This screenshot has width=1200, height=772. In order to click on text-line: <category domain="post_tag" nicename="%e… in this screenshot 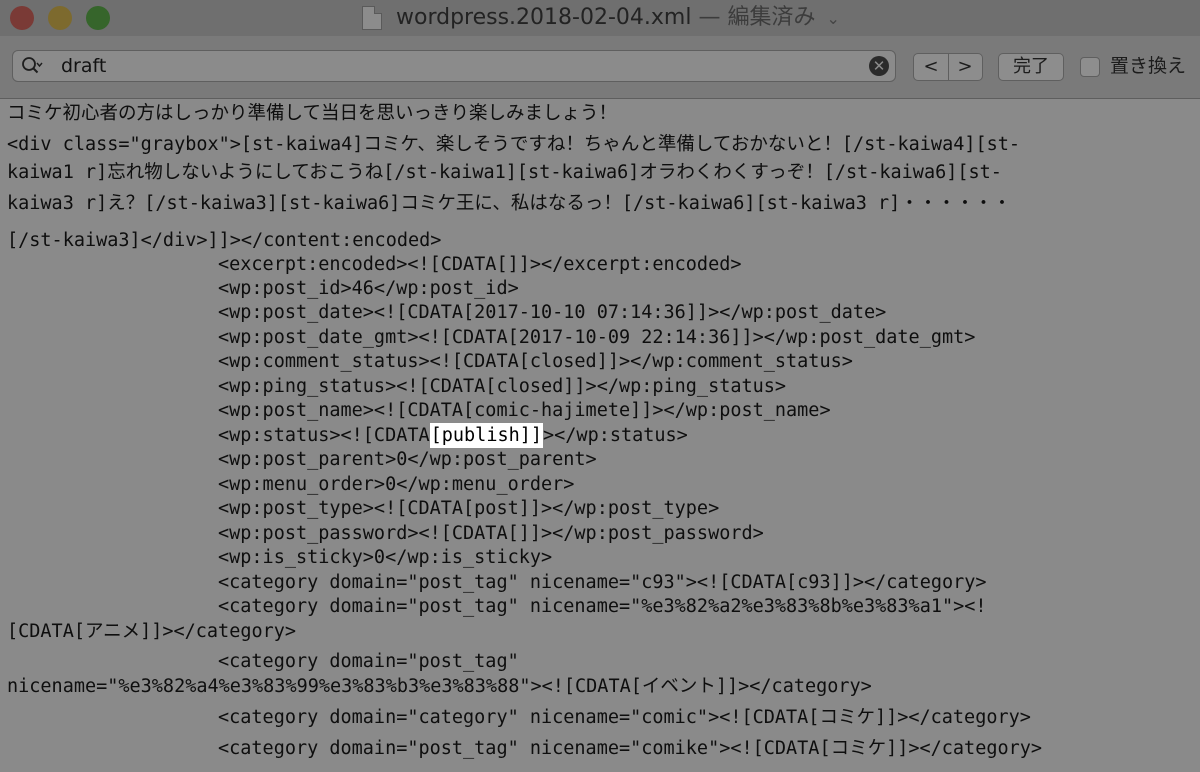, I will do `click(602, 606)`.